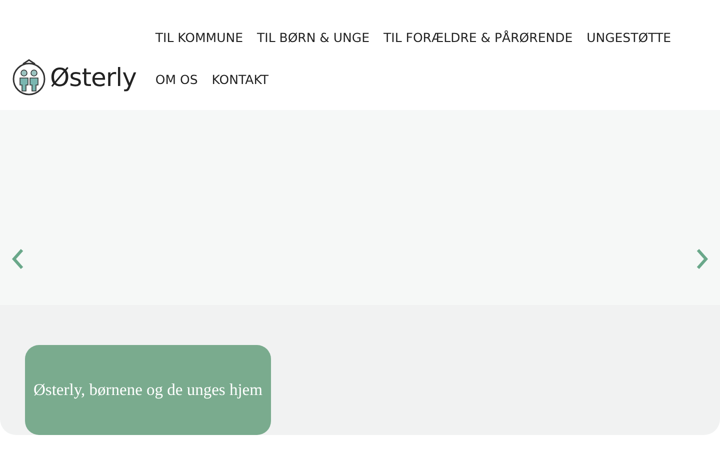 Image resolution: width=720 pixels, height=450 pixels. I want to click on nav-link: TIL BØRN & UNGE, so click(313, 38).